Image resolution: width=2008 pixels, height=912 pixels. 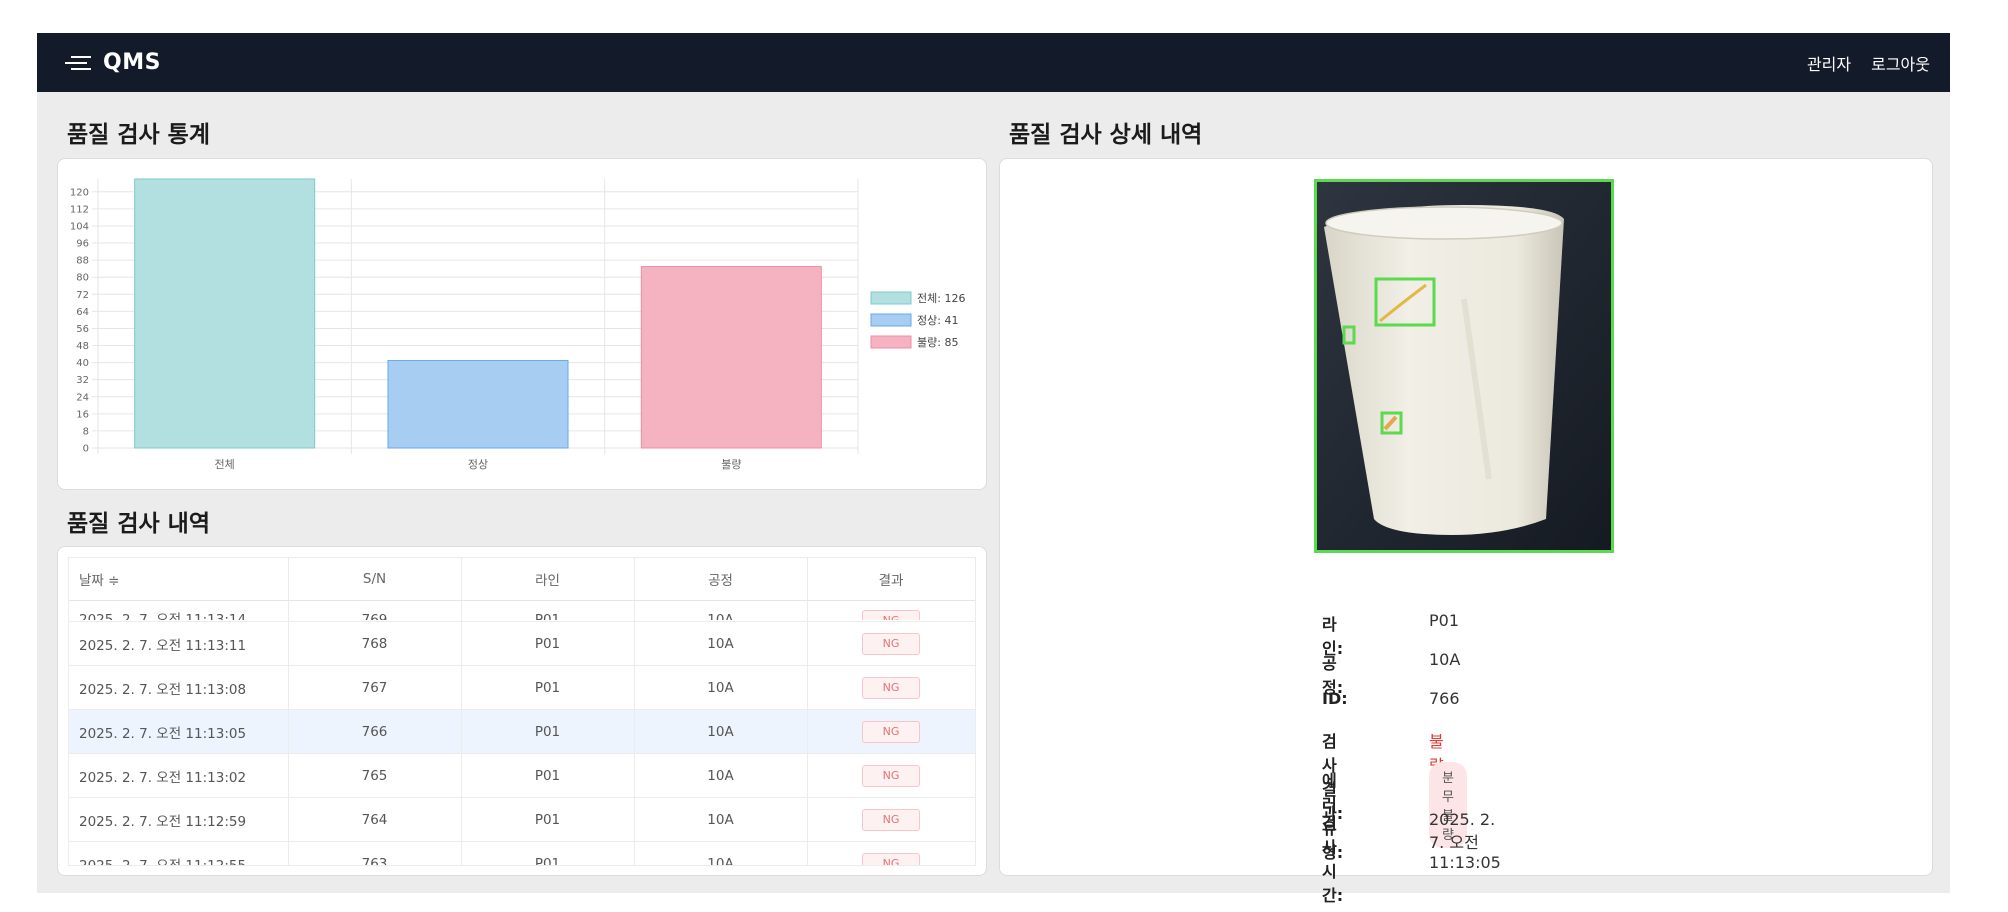 What do you see at coordinates (132, 62) in the screenshot?
I see `brand-name: QMS` at bounding box center [132, 62].